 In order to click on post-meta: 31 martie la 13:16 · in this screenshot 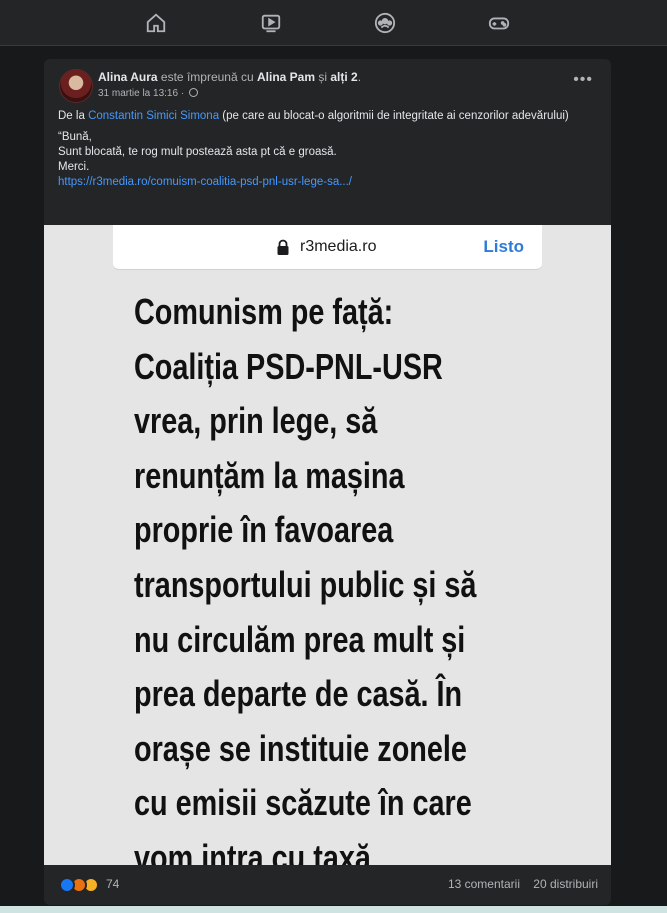, I will do `click(148, 93)`.